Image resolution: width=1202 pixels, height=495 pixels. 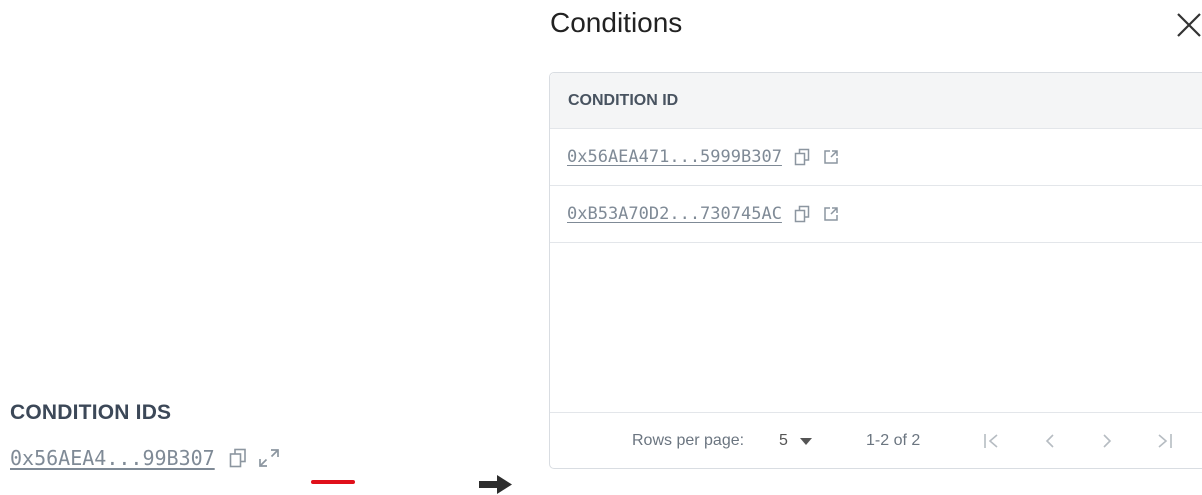 I want to click on condition-id-link: 0x56AEA4...99B307, so click(x=112, y=458).